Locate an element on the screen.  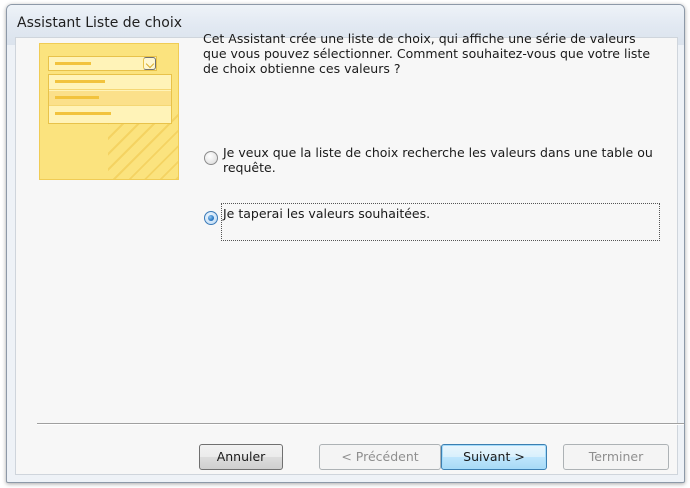
radio-table-query is located at coordinates (211, 158).